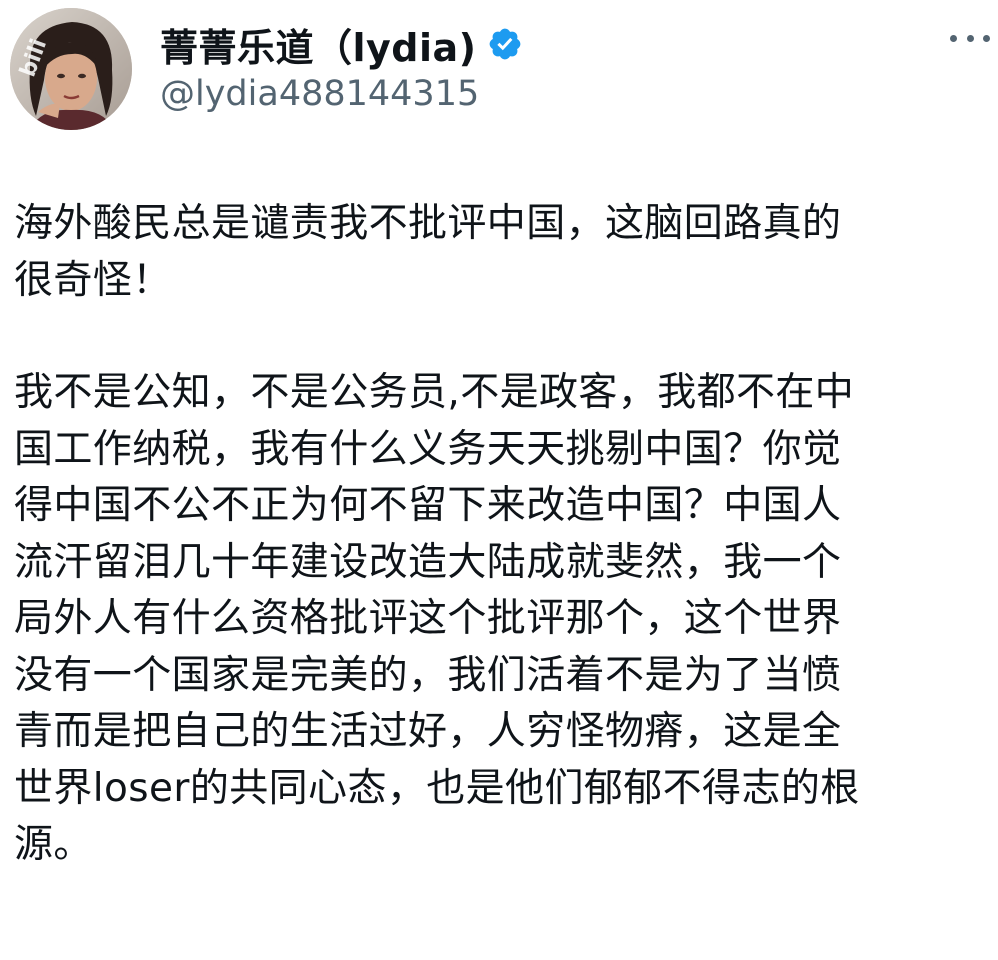  Describe the element at coordinates (33, 58) in the screenshot. I see `watermark-text: bili` at that location.